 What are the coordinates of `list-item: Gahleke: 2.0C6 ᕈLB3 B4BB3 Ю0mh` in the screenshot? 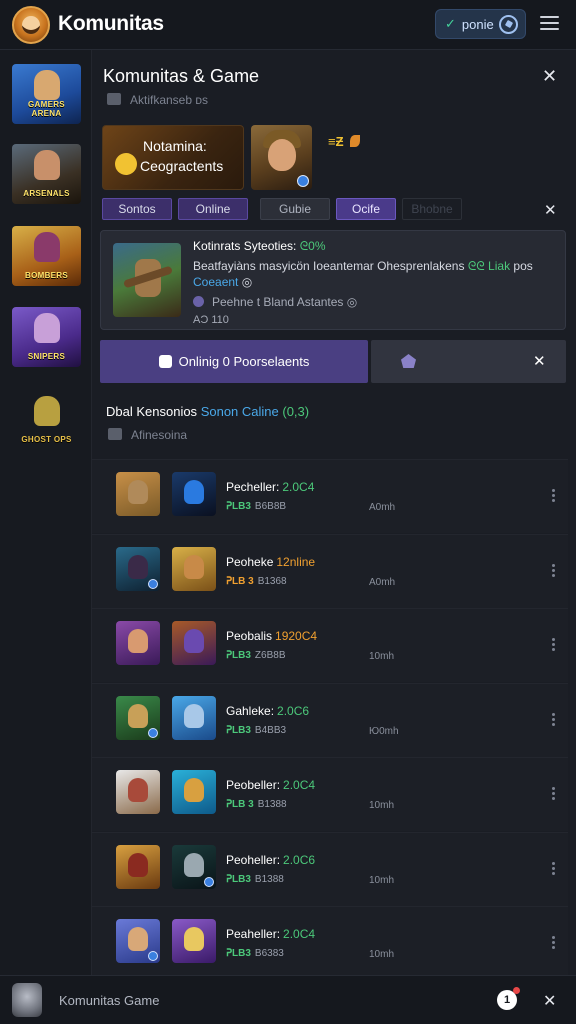 It's located at (330, 719).